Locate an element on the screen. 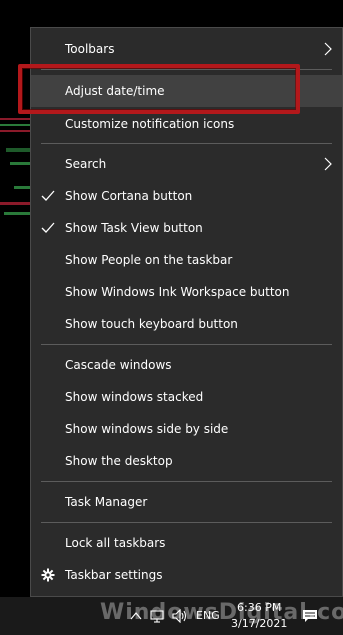  menu-item-lock-all-taskbars: Lock all taskbars is located at coordinates (186, 543).